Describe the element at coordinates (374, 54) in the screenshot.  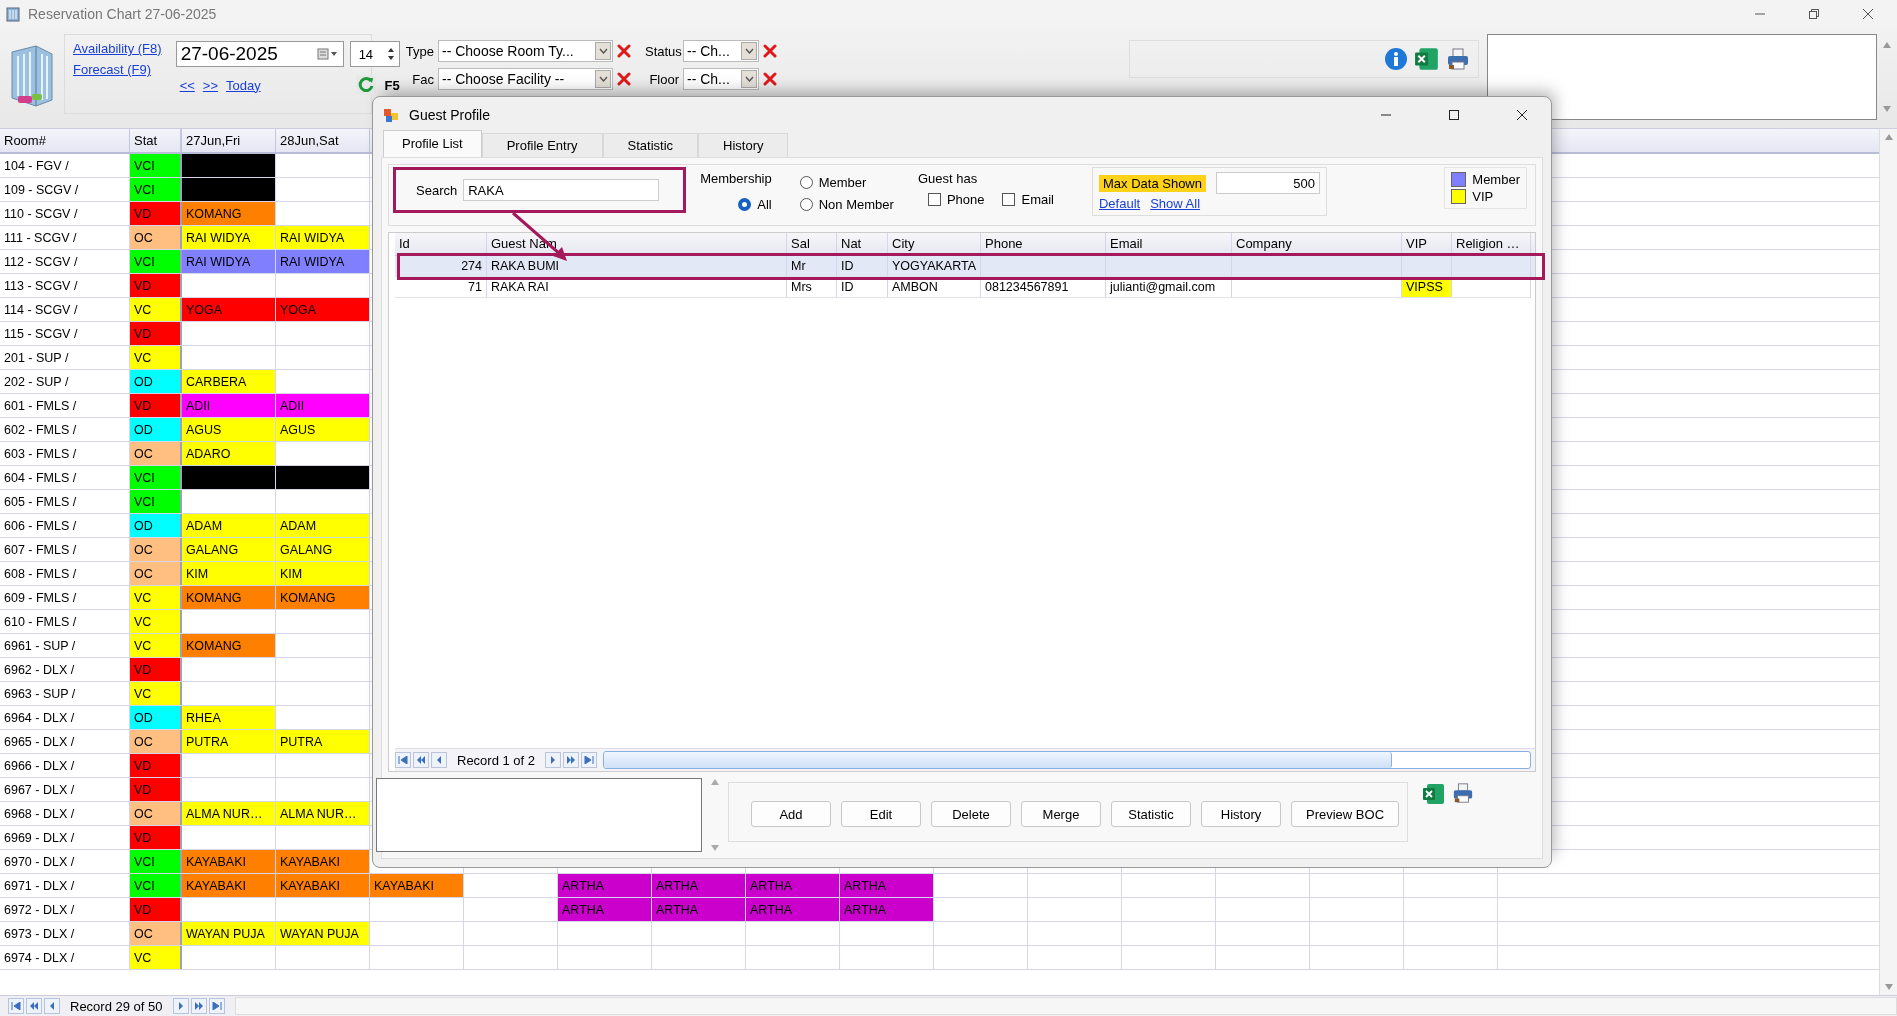
I see `days-spinner: 14` at that location.